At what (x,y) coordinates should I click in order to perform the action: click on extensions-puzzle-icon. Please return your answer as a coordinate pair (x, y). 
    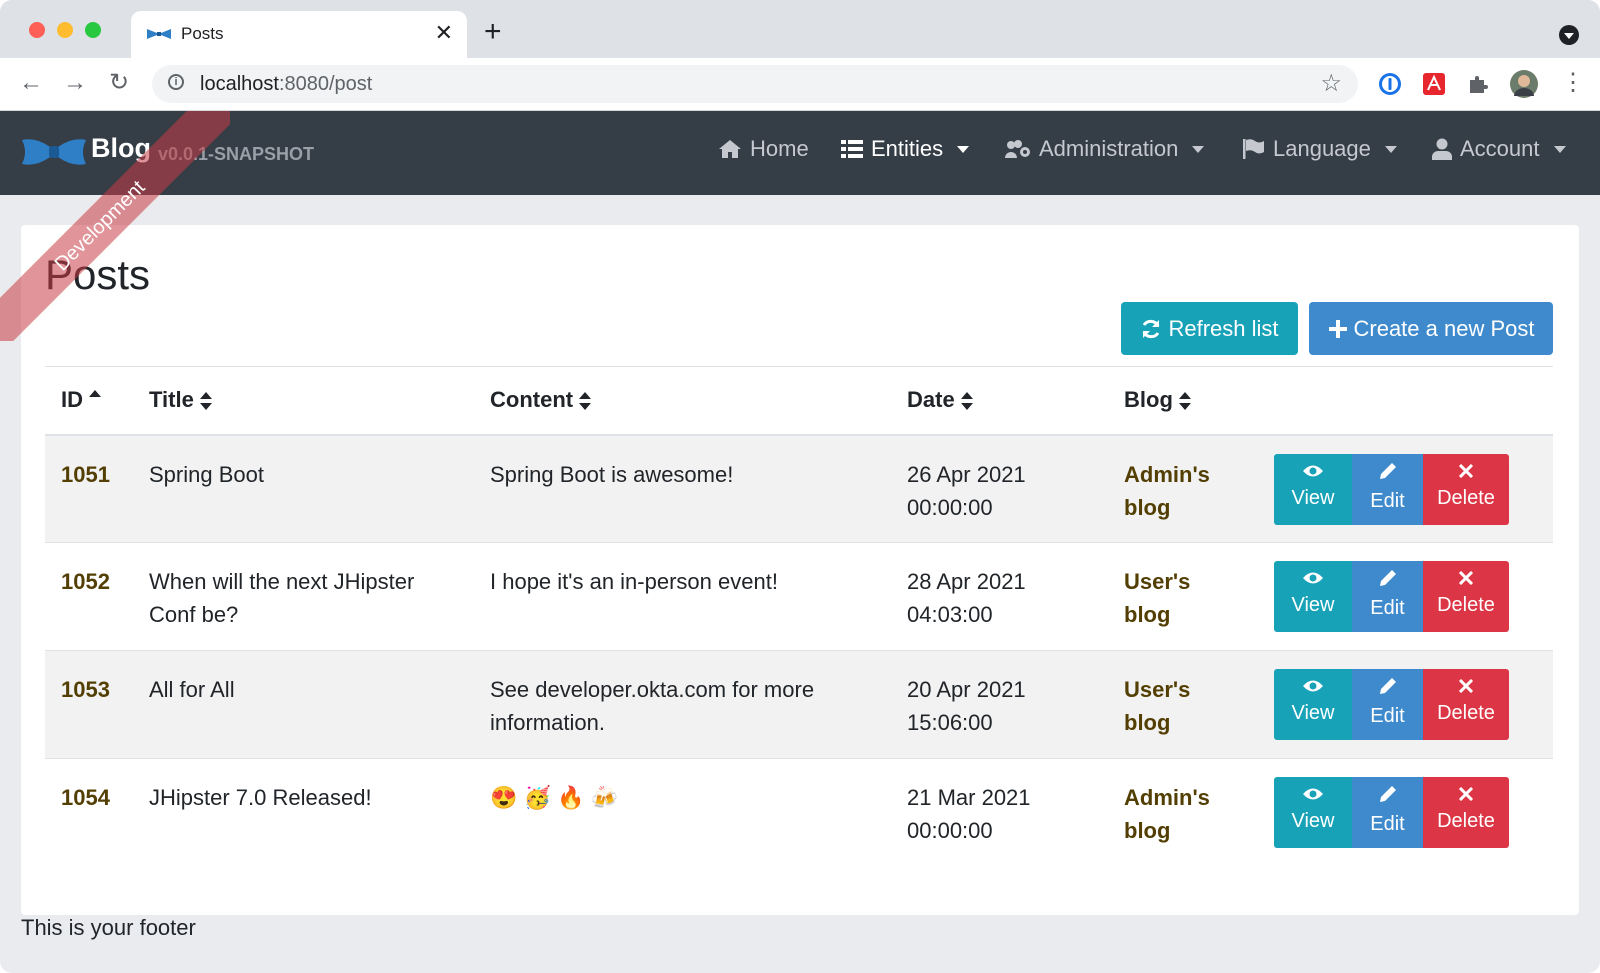
    Looking at the image, I should click on (1478, 84).